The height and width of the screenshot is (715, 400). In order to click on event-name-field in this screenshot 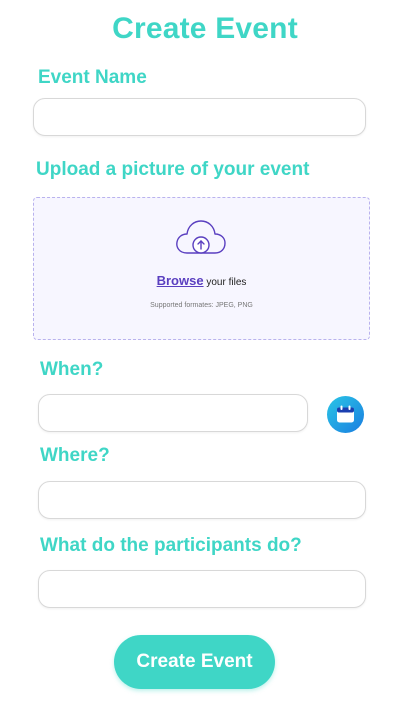, I will do `click(199, 117)`.